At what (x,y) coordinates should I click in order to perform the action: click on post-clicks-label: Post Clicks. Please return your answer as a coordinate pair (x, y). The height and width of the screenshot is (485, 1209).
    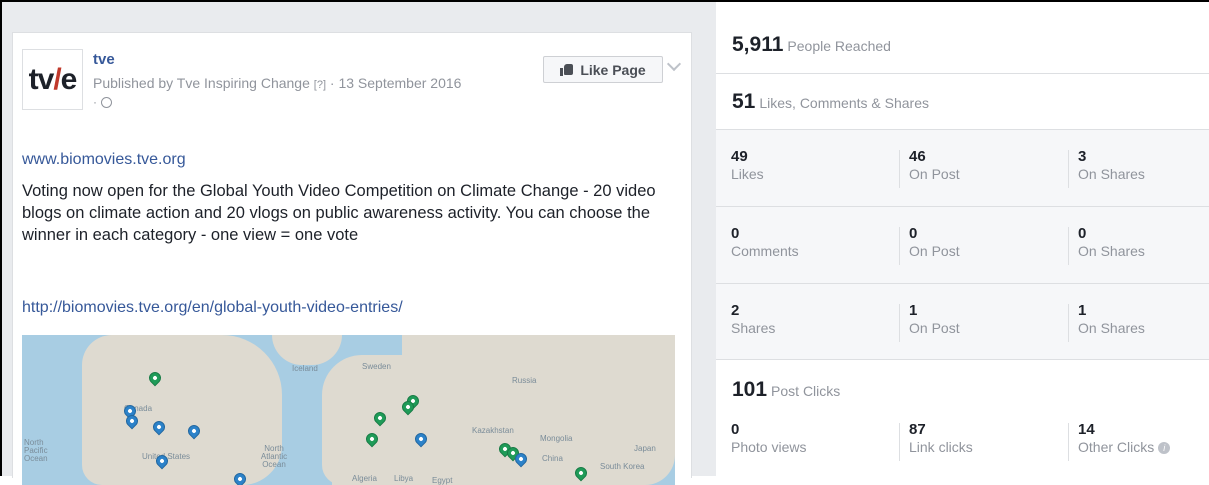
    Looking at the image, I should click on (806, 391).